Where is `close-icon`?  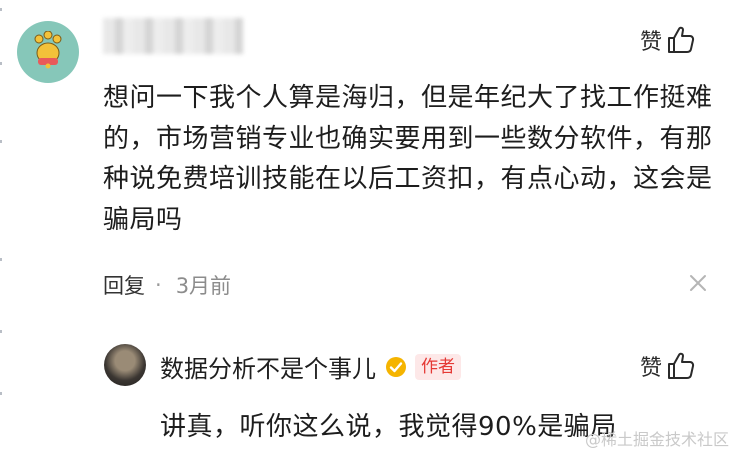 close-icon is located at coordinates (698, 283).